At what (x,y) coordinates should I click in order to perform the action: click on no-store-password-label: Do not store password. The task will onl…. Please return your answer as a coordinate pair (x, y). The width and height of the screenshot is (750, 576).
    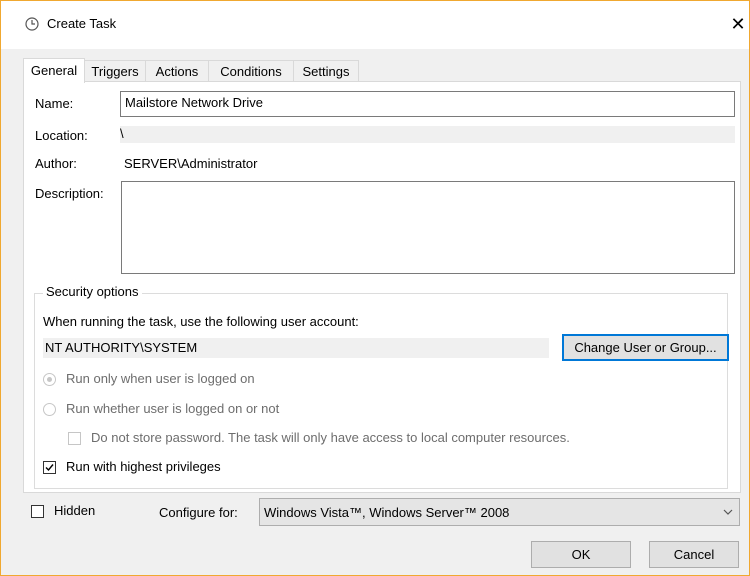
    Looking at the image, I should click on (330, 437).